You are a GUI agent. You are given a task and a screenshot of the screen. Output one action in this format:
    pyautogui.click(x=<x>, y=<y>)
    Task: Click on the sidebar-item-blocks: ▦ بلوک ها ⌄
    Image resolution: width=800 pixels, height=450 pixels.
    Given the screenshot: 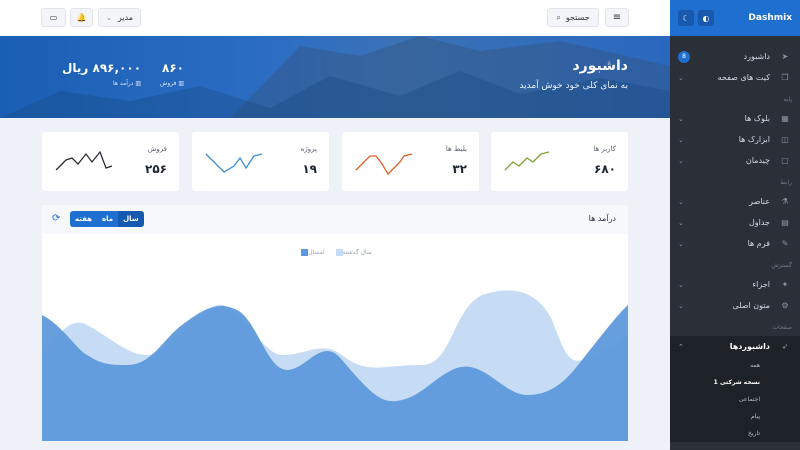 What is the action you would take?
    pyautogui.click(x=735, y=118)
    